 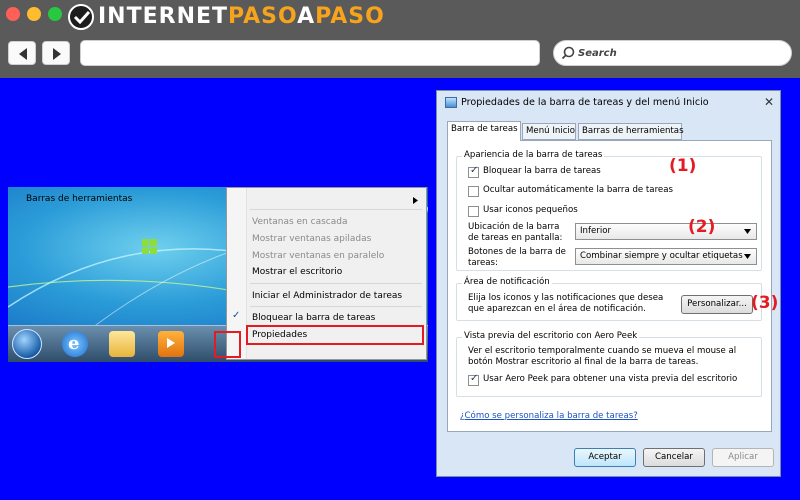 I want to click on logo-part-internet: INTERNET, so click(x=163, y=16).